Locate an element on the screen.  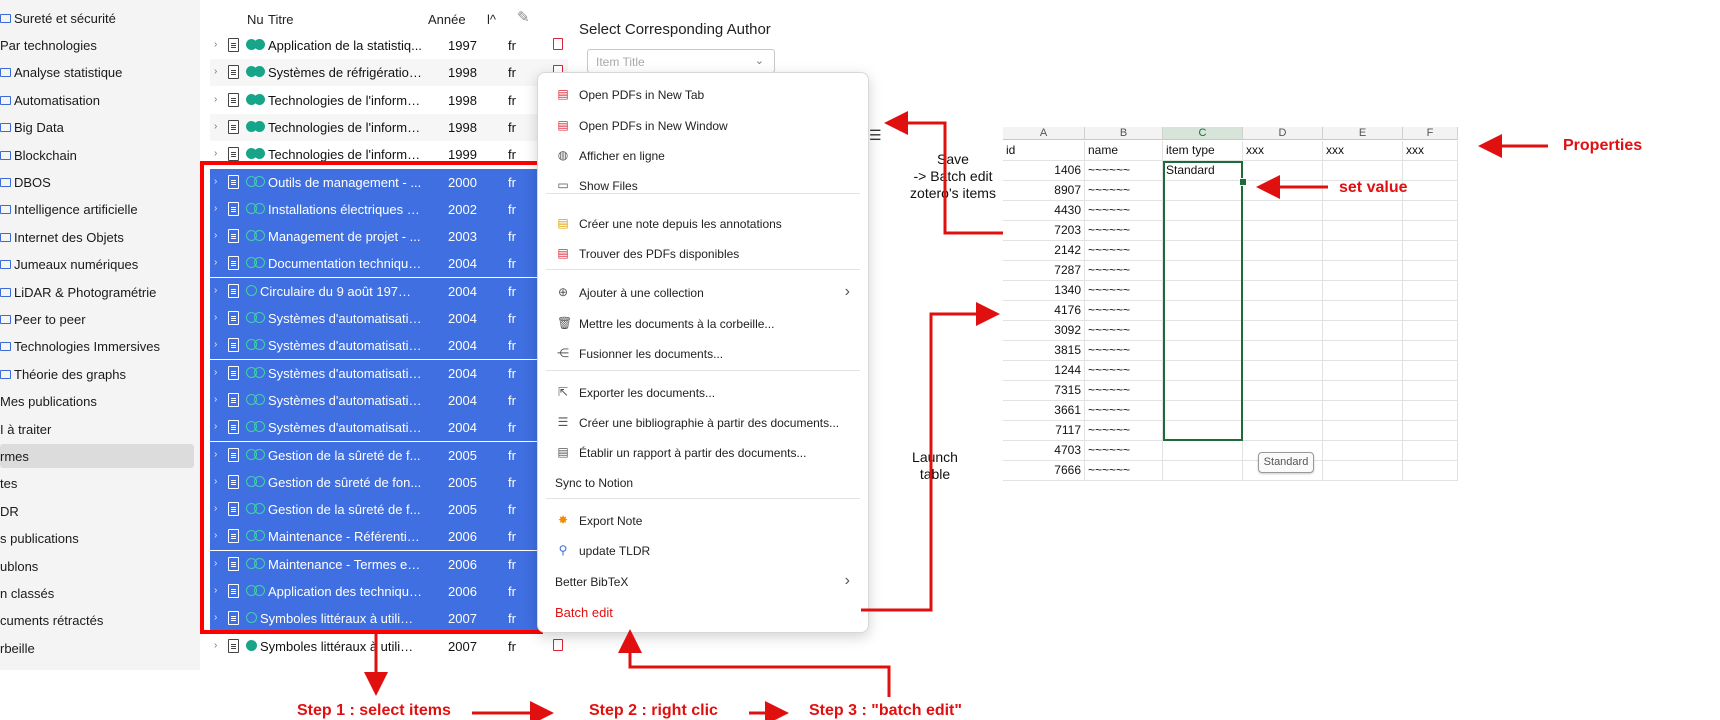
sidebar-item: Analyse statistique is located at coordinates (97, 73).